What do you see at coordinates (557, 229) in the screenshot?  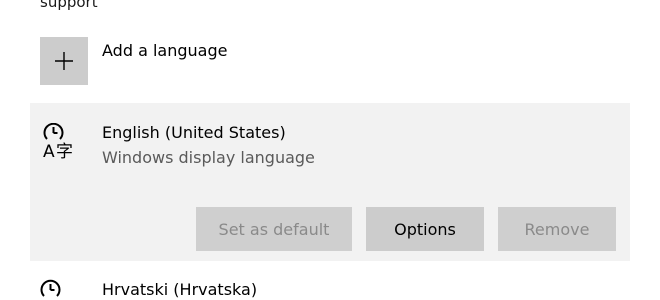 I see `remove-button: Remove` at bounding box center [557, 229].